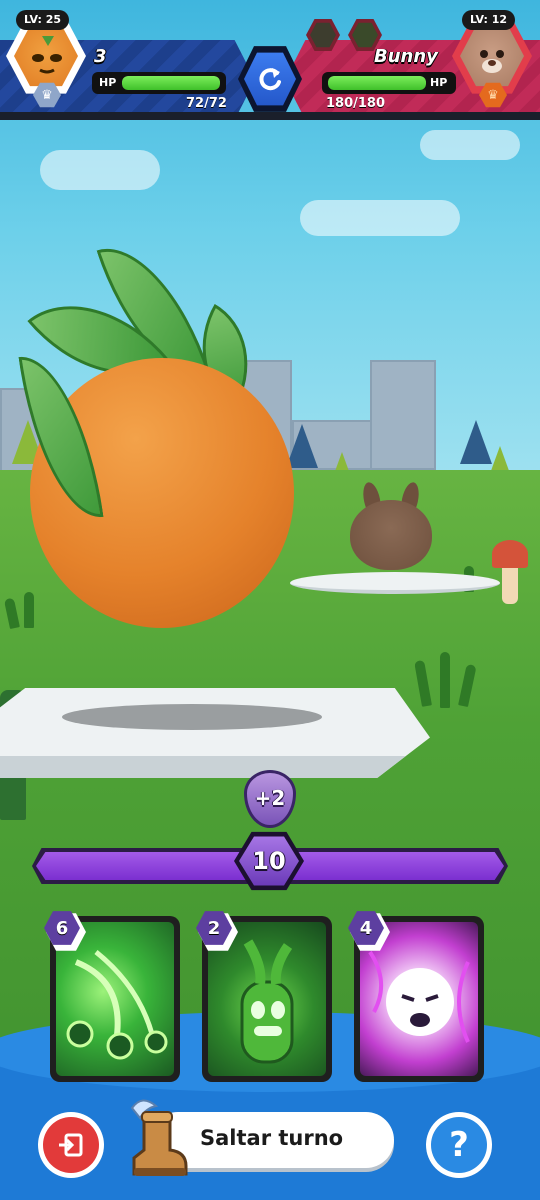 The image size is (540, 1200). Describe the element at coordinates (272, 1138) in the screenshot. I see `skip-turn-label: Saltar turno` at that location.